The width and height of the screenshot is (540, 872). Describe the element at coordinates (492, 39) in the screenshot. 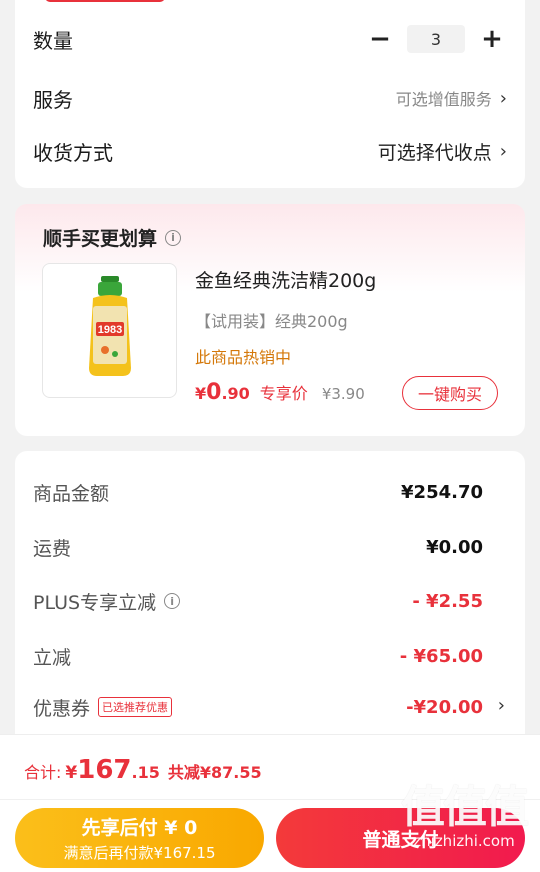

I see `plus-icon: +` at that location.